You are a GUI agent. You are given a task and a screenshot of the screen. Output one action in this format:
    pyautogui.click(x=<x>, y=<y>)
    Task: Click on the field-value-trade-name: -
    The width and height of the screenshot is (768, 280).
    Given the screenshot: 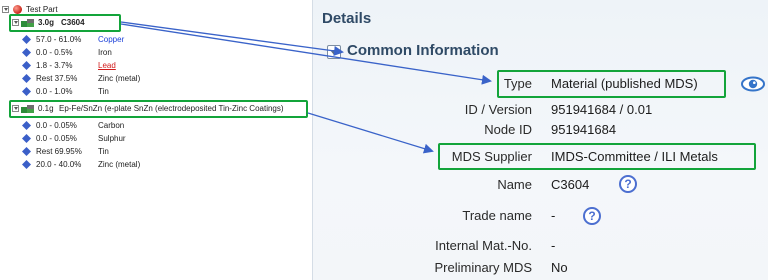 What is the action you would take?
    pyautogui.click(x=553, y=215)
    